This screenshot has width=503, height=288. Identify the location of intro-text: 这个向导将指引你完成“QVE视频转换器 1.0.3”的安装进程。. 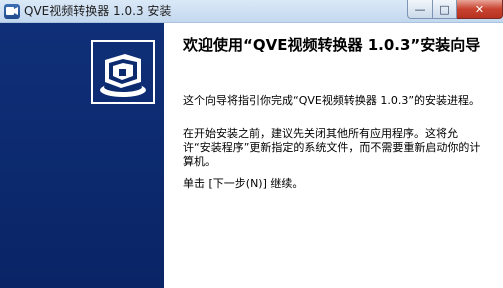
(332, 100).